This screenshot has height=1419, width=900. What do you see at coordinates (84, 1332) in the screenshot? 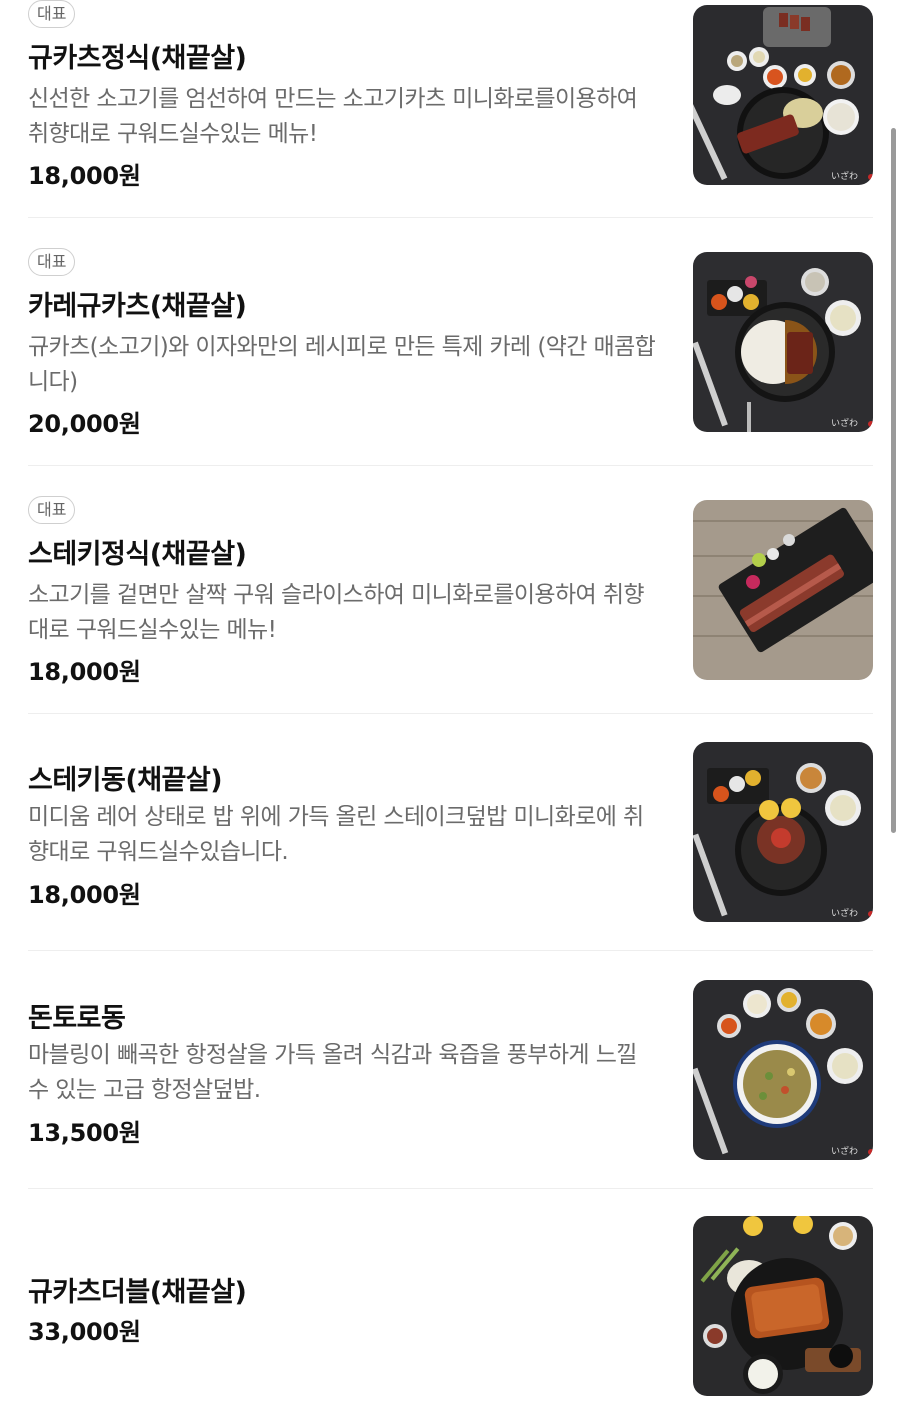
I see `menu-item-price: 33,000원` at bounding box center [84, 1332].